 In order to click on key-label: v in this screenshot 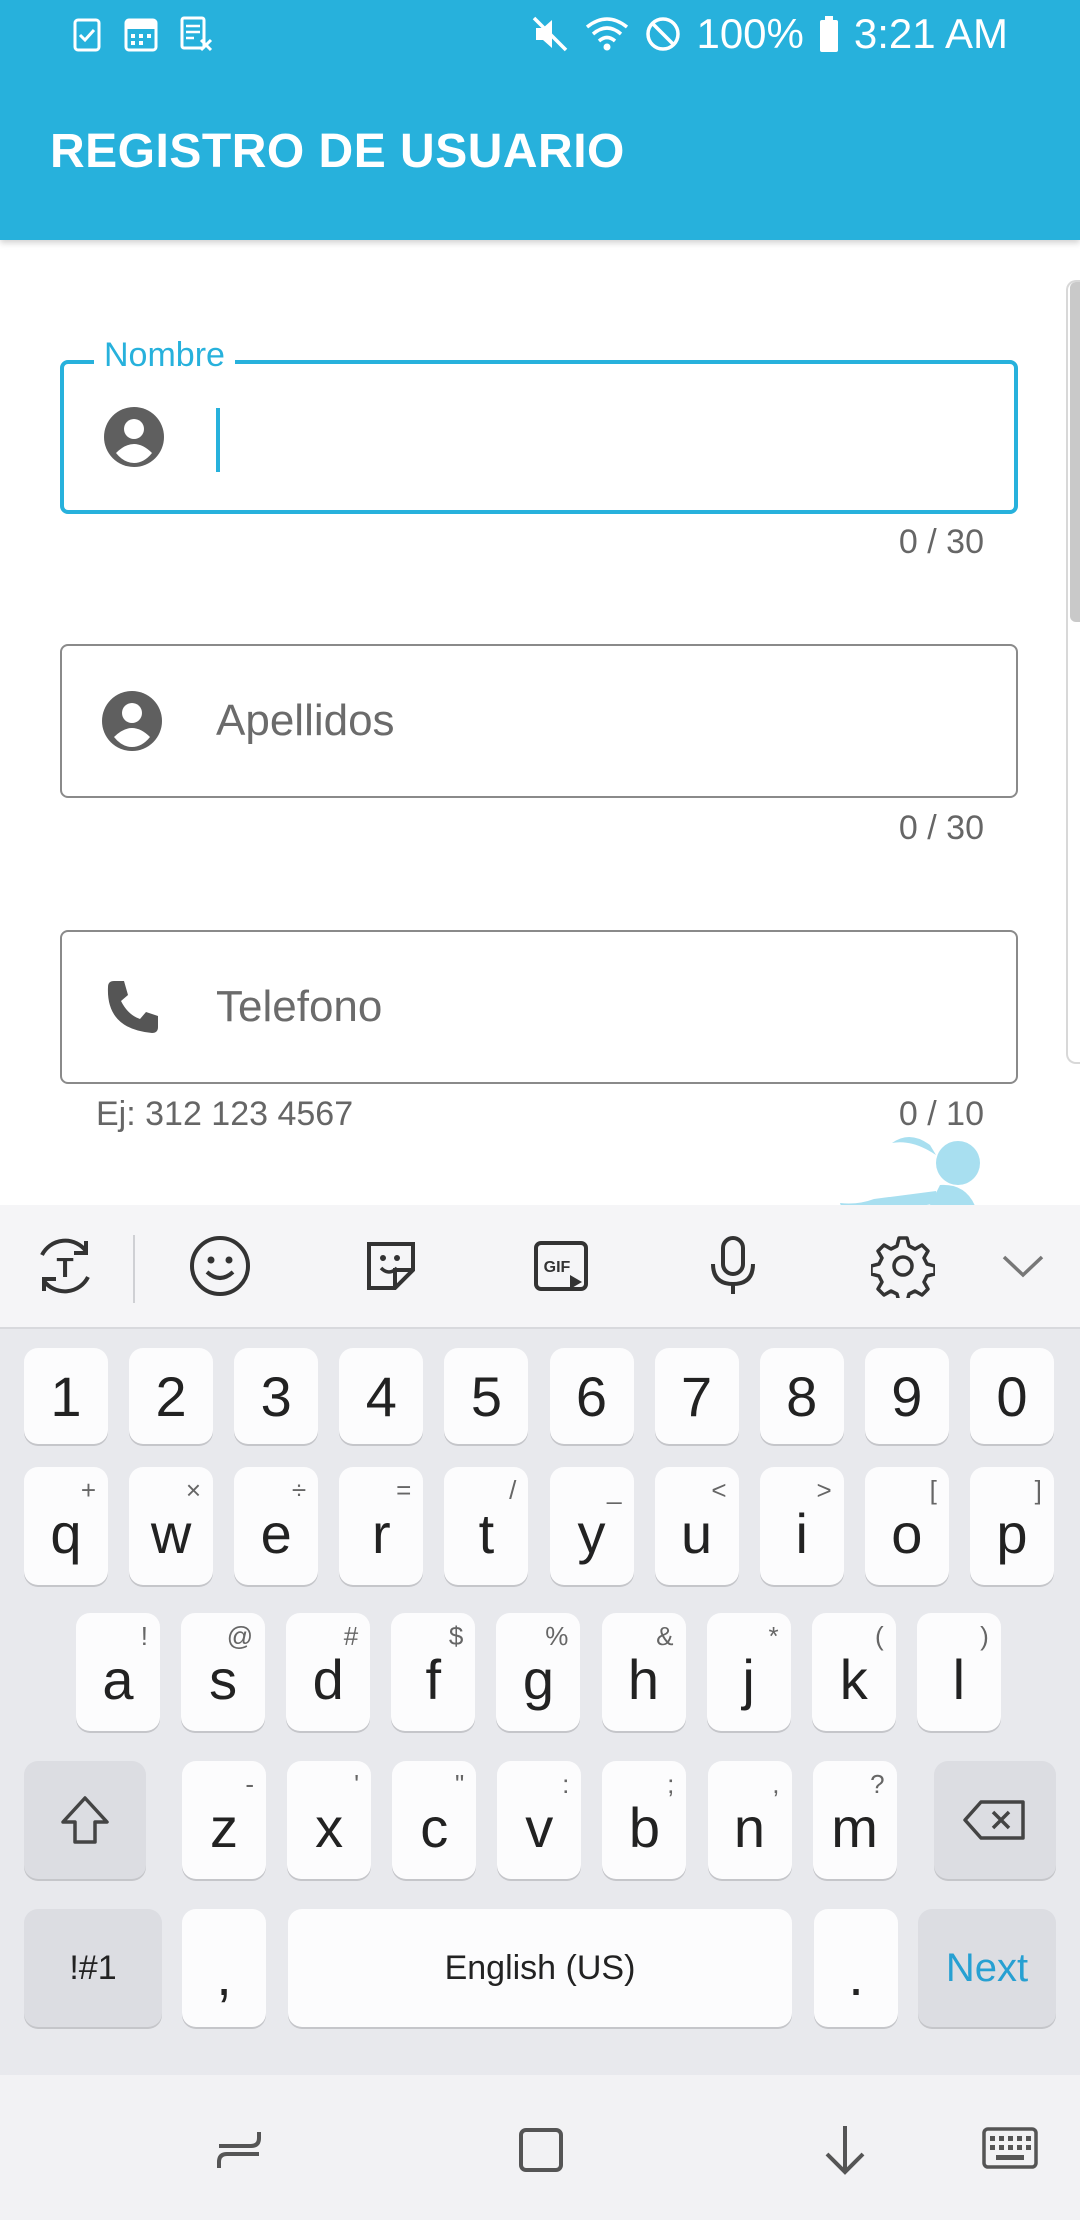, I will do `click(539, 1827)`.